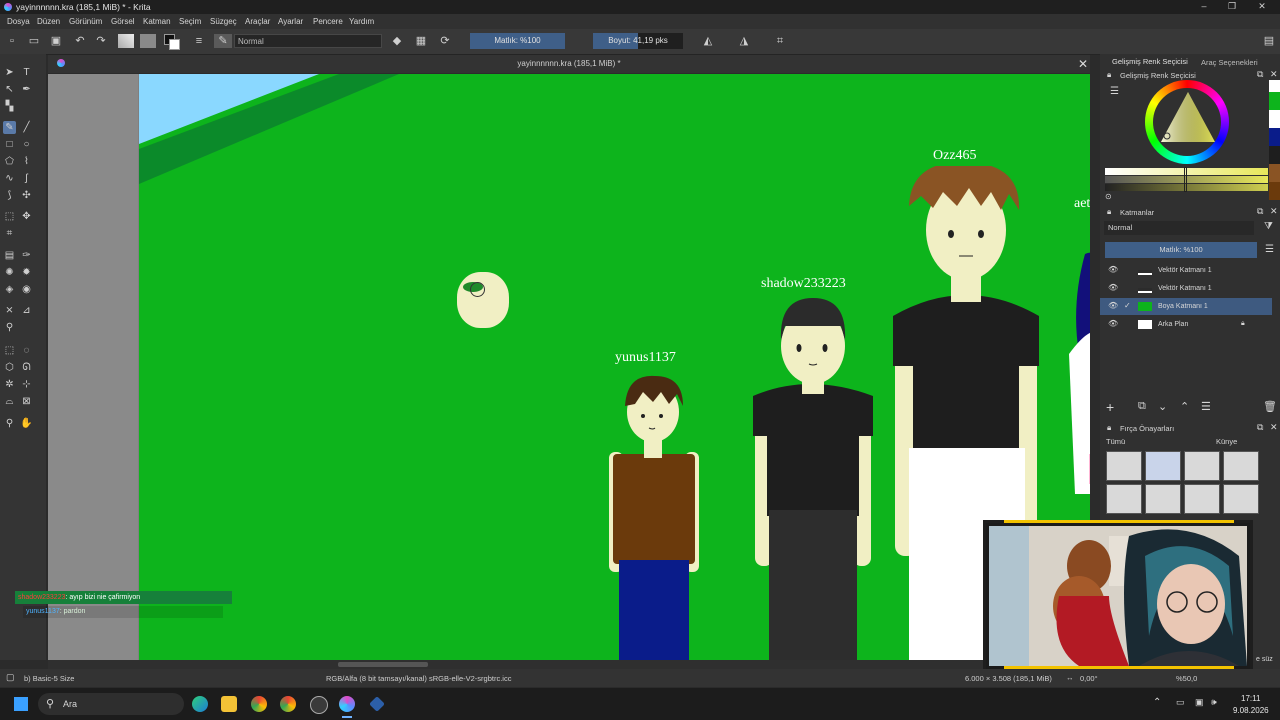 The width and height of the screenshot is (1280, 720). I want to click on new-document-icon: ▫, so click(12, 41).